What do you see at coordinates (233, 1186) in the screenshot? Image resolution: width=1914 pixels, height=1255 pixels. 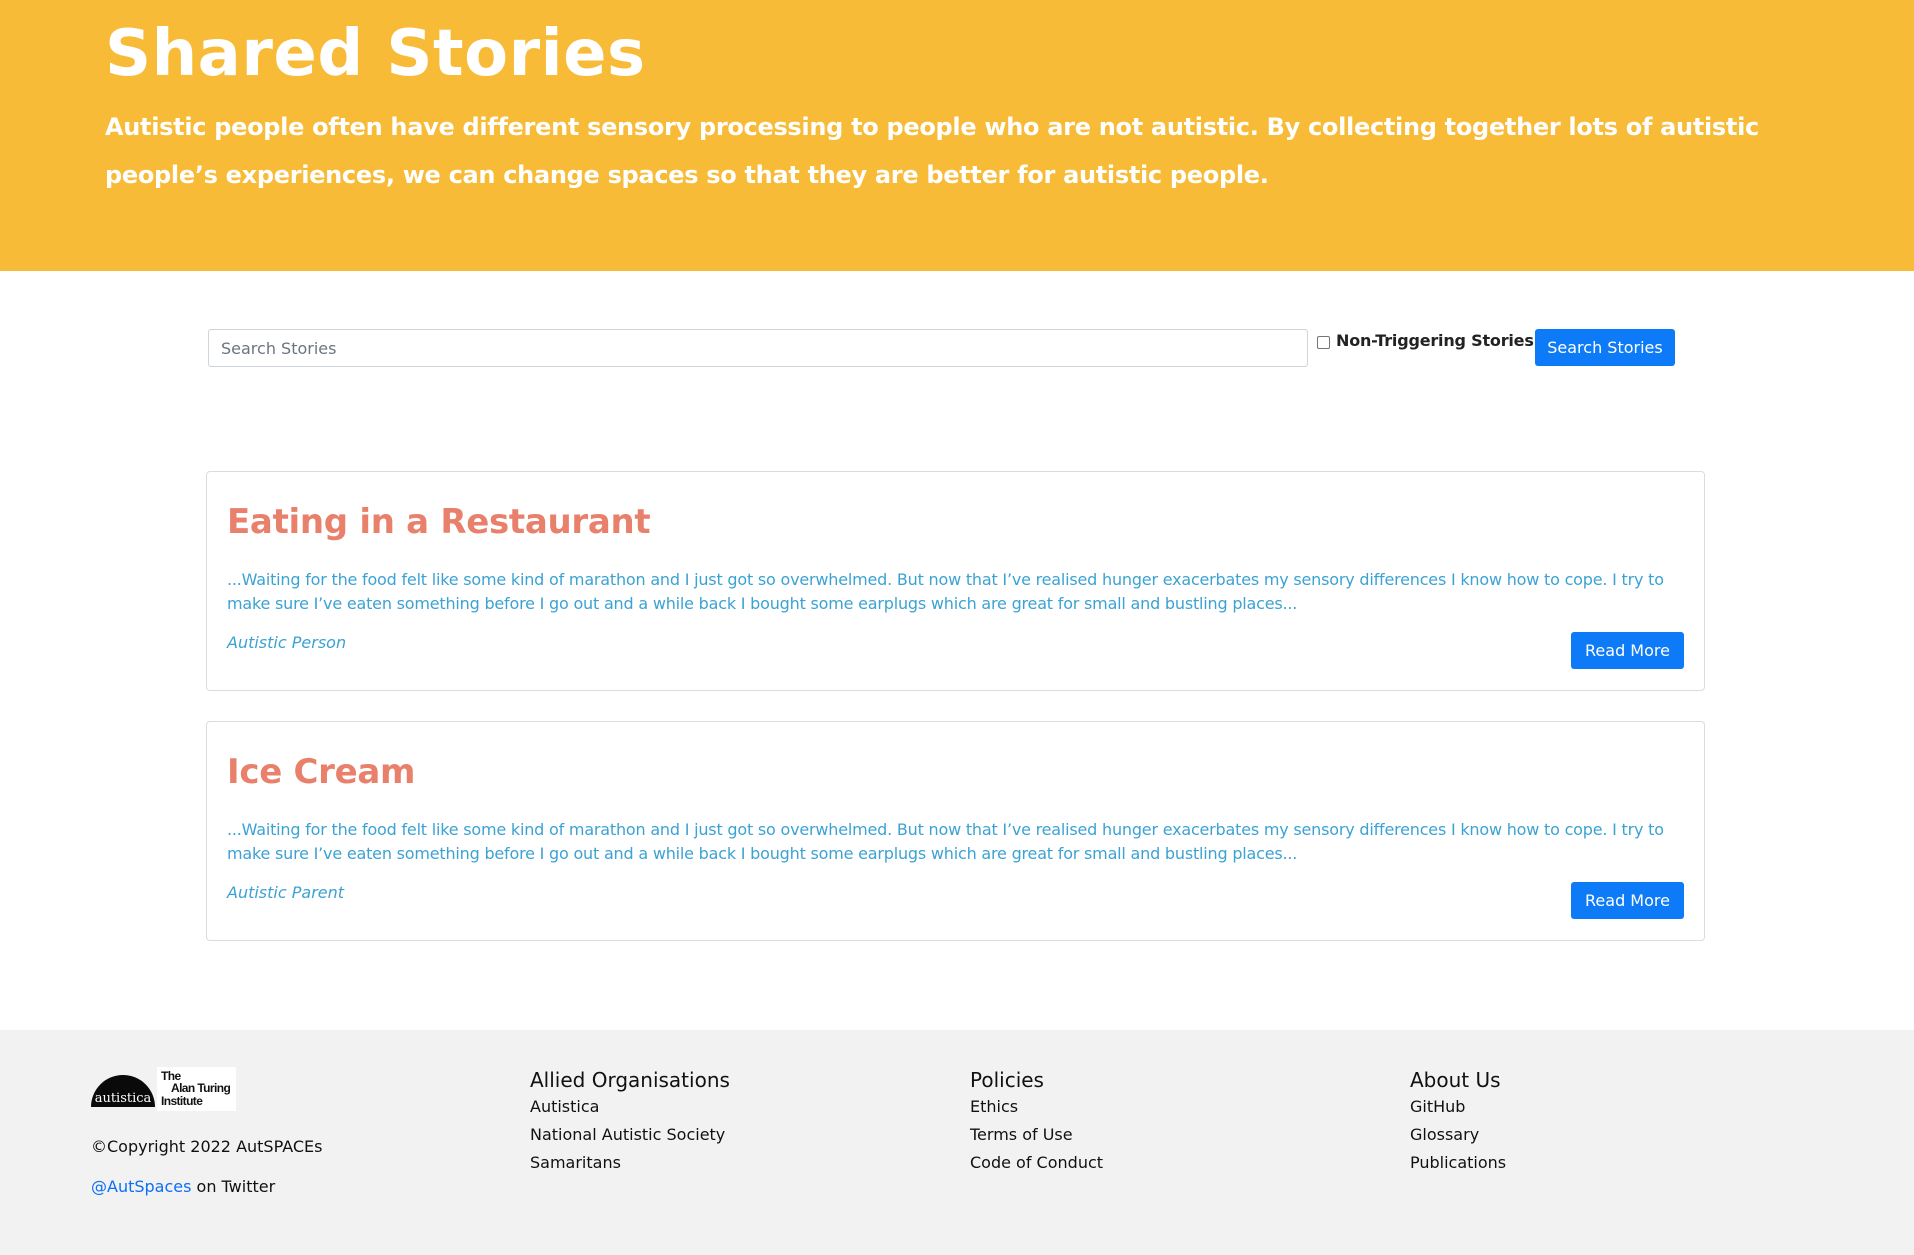 I see `twitter-suffix: on Twitter` at bounding box center [233, 1186].